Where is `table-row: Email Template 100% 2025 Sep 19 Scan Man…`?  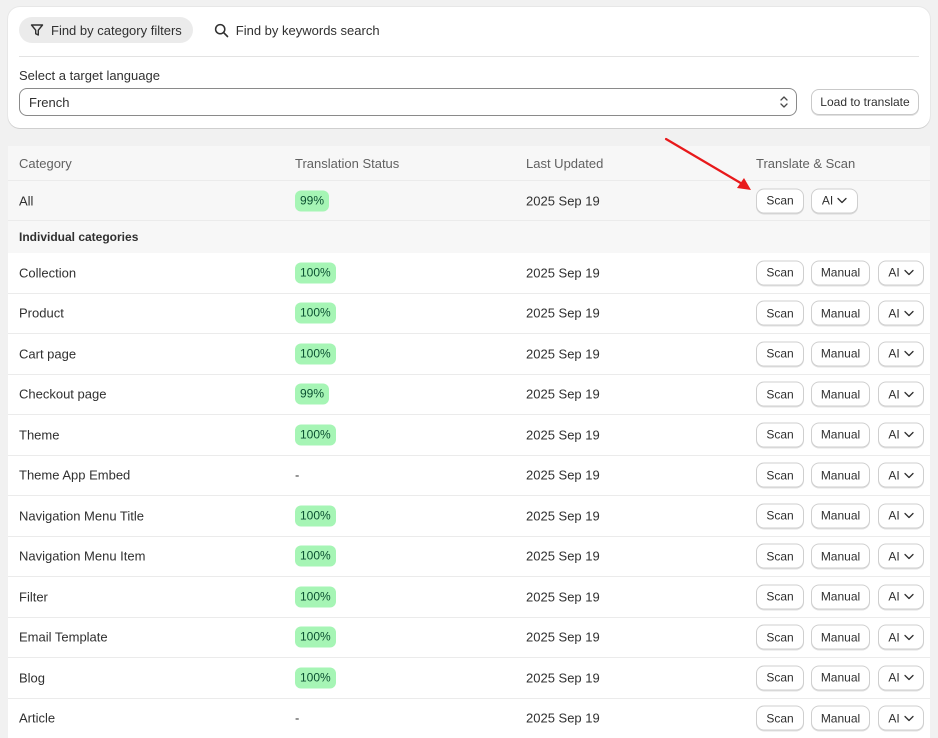 table-row: Email Template 100% 2025 Sep 19 Scan Man… is located at coordinates (469, 637).